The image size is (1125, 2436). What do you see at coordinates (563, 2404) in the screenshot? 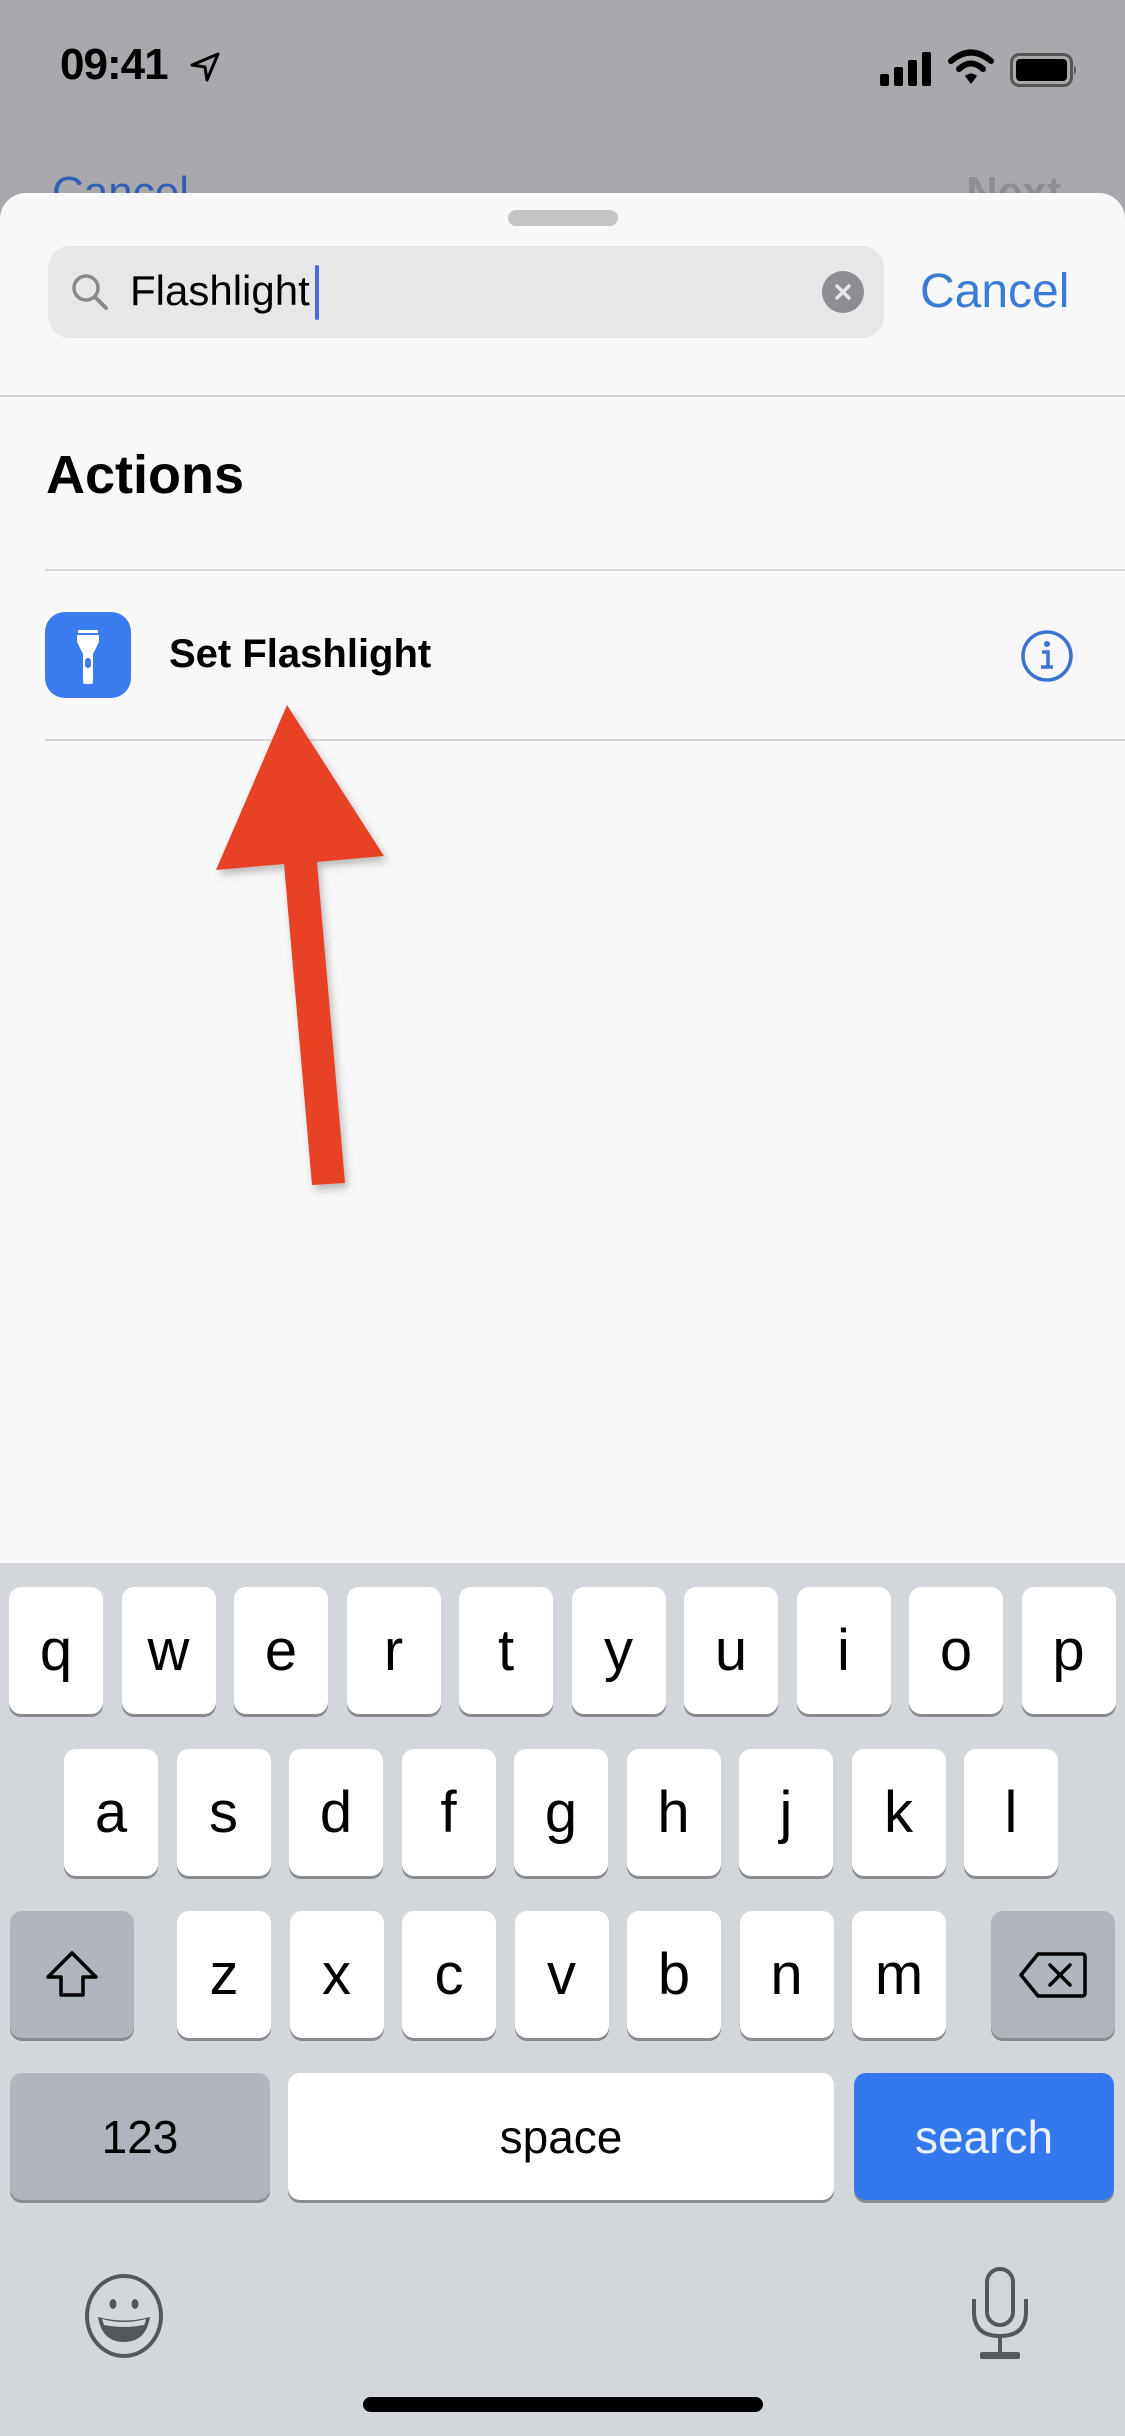
I see `home-indicator` at bounding box center [563, 2404].